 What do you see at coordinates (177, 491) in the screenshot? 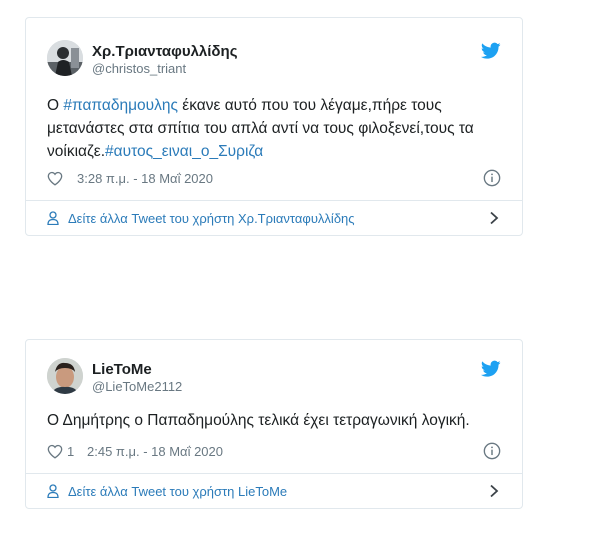
I see `more-tweets-label: Δείτε άλλα Tweet του χρήστη LieToMe` at bounding box center [177, 491].